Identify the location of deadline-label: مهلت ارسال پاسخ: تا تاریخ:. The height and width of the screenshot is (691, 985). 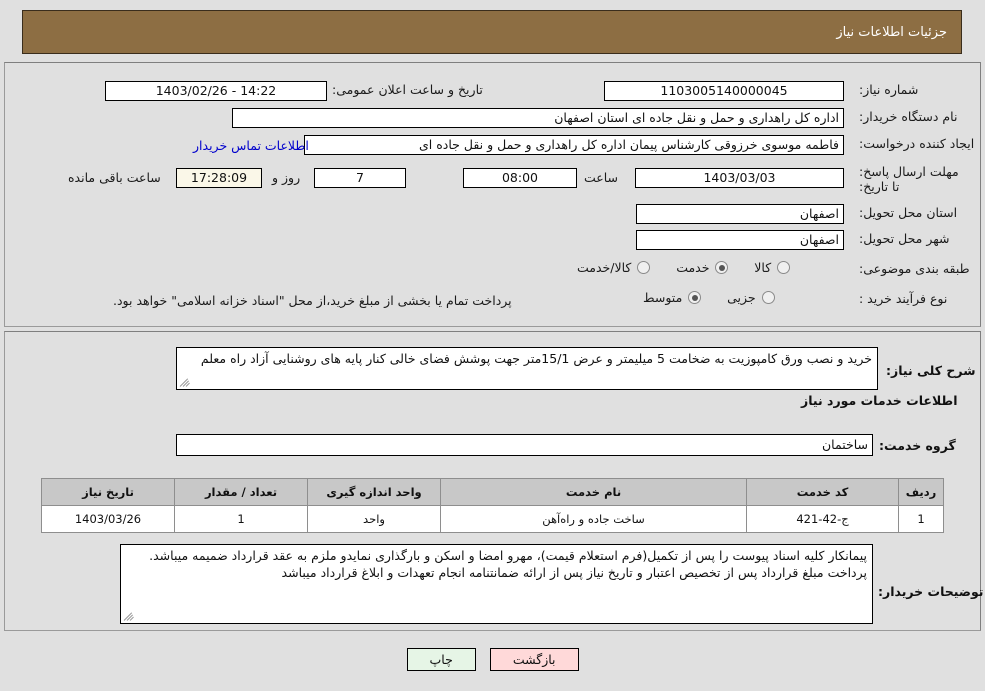
(909, 179).